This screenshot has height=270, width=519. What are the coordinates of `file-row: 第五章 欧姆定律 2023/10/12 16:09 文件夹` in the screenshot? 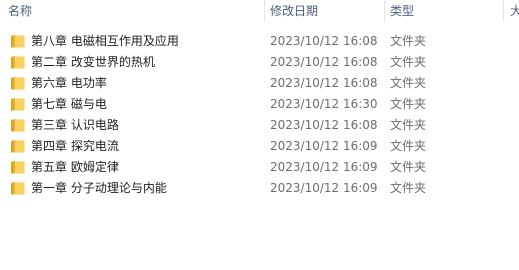 It's located at (259, 167).